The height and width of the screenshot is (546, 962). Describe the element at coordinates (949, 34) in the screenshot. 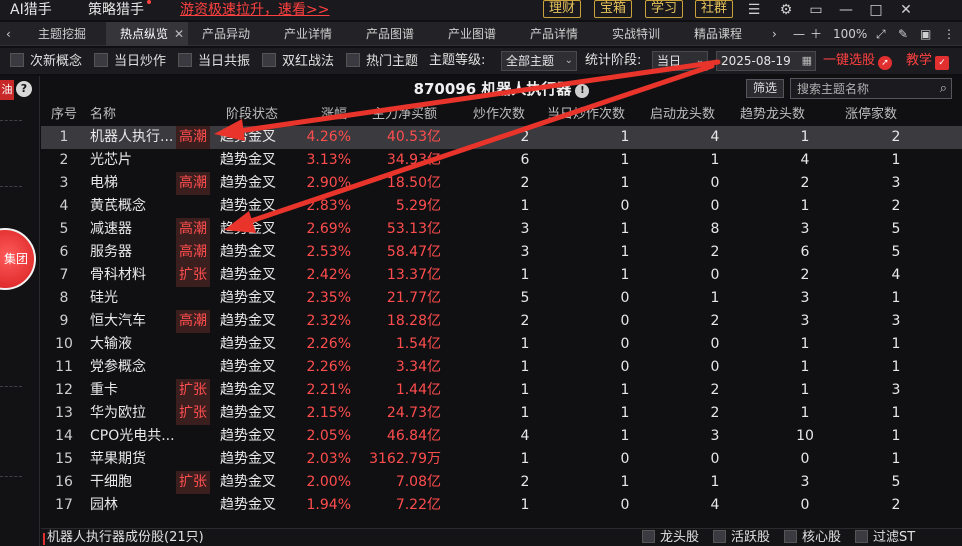

I see `more-icon: ⋮` at that location.